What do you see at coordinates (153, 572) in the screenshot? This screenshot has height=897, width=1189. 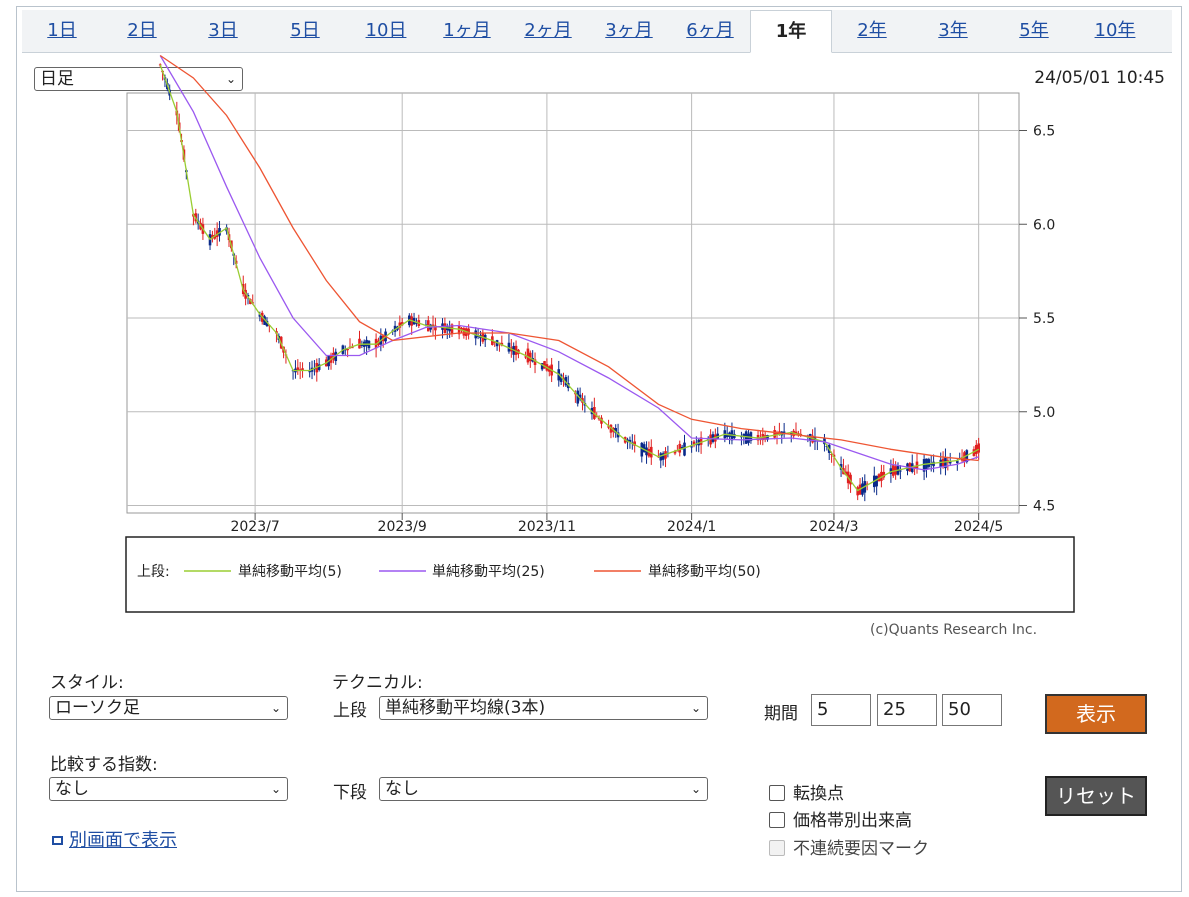 I see `legend-prefix: 上段:` at bounding box center [153, 572].